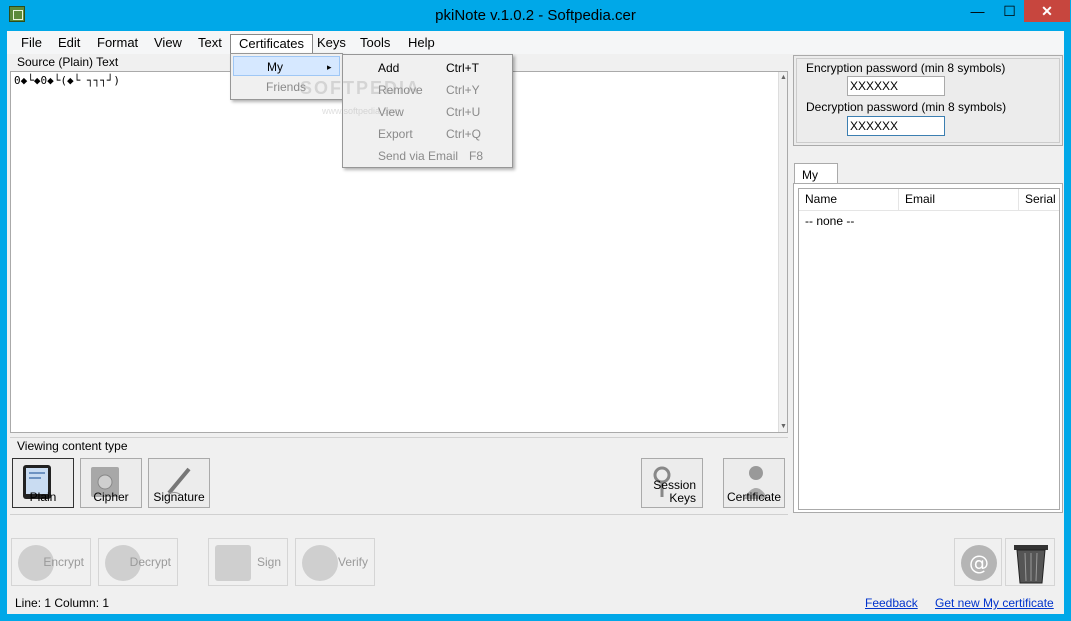  Describe the element at coordinates (754, 483) in the screenshot. I see `certificate-button: Certificate` at that location.